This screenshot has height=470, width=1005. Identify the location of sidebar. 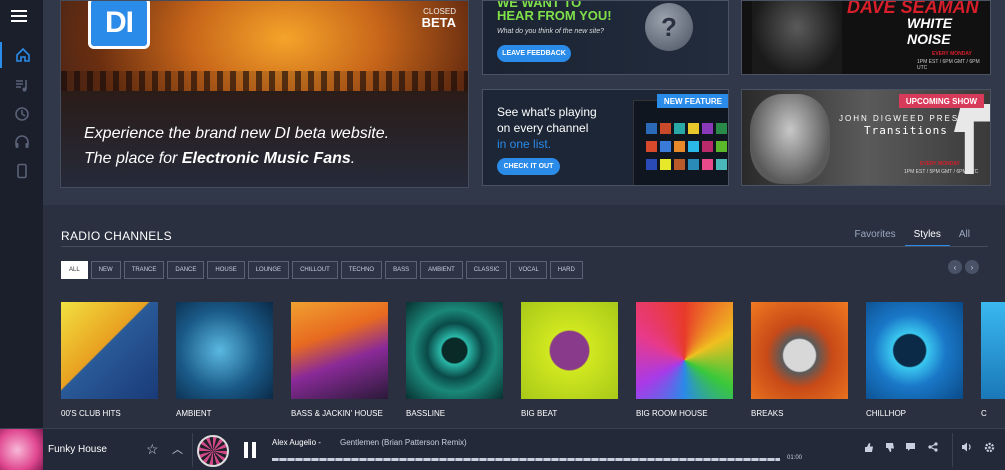
(21, 214).